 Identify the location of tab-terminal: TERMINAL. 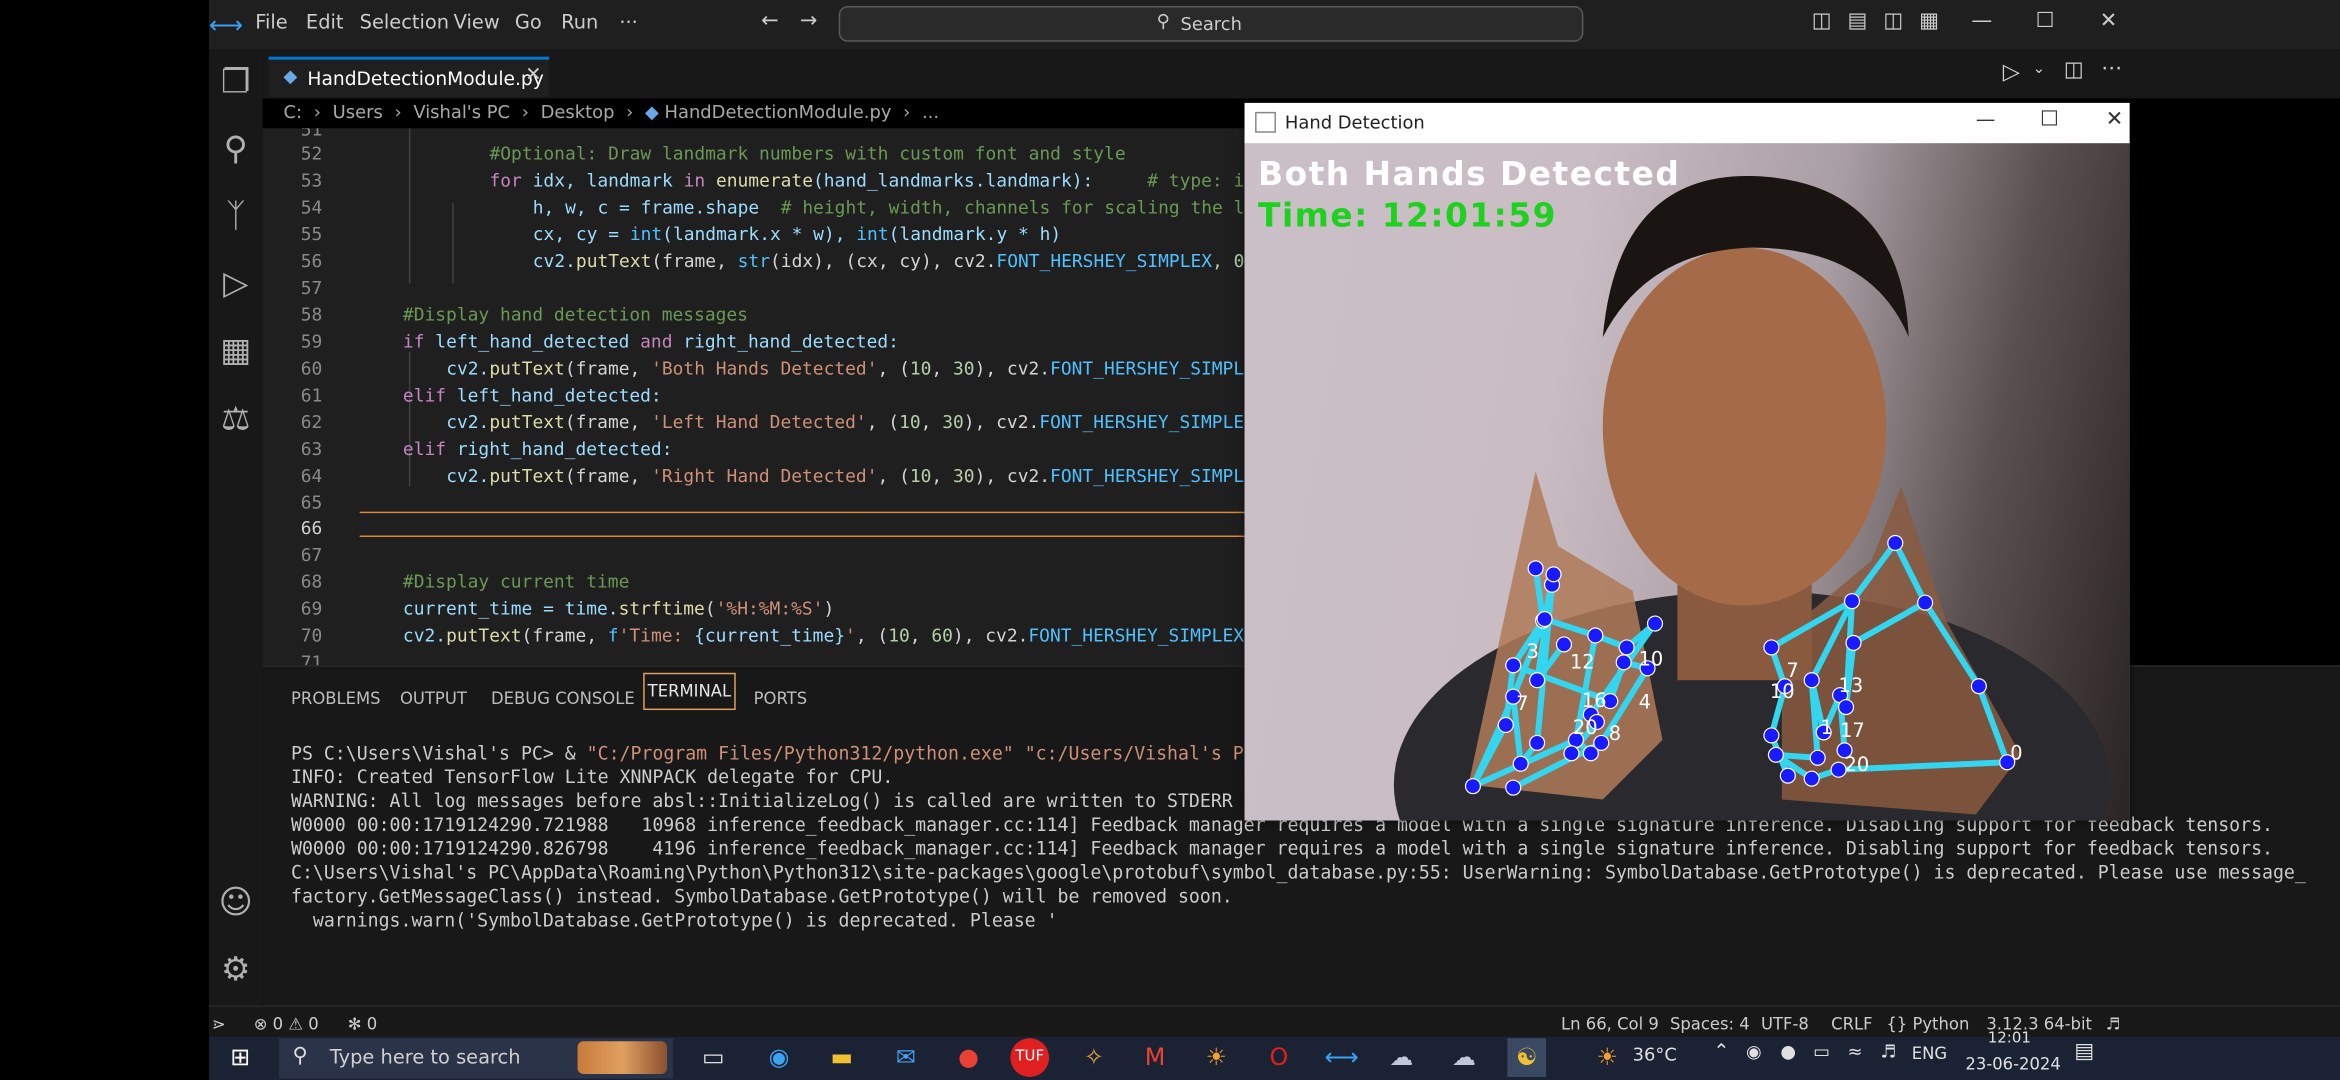
(689, 691).